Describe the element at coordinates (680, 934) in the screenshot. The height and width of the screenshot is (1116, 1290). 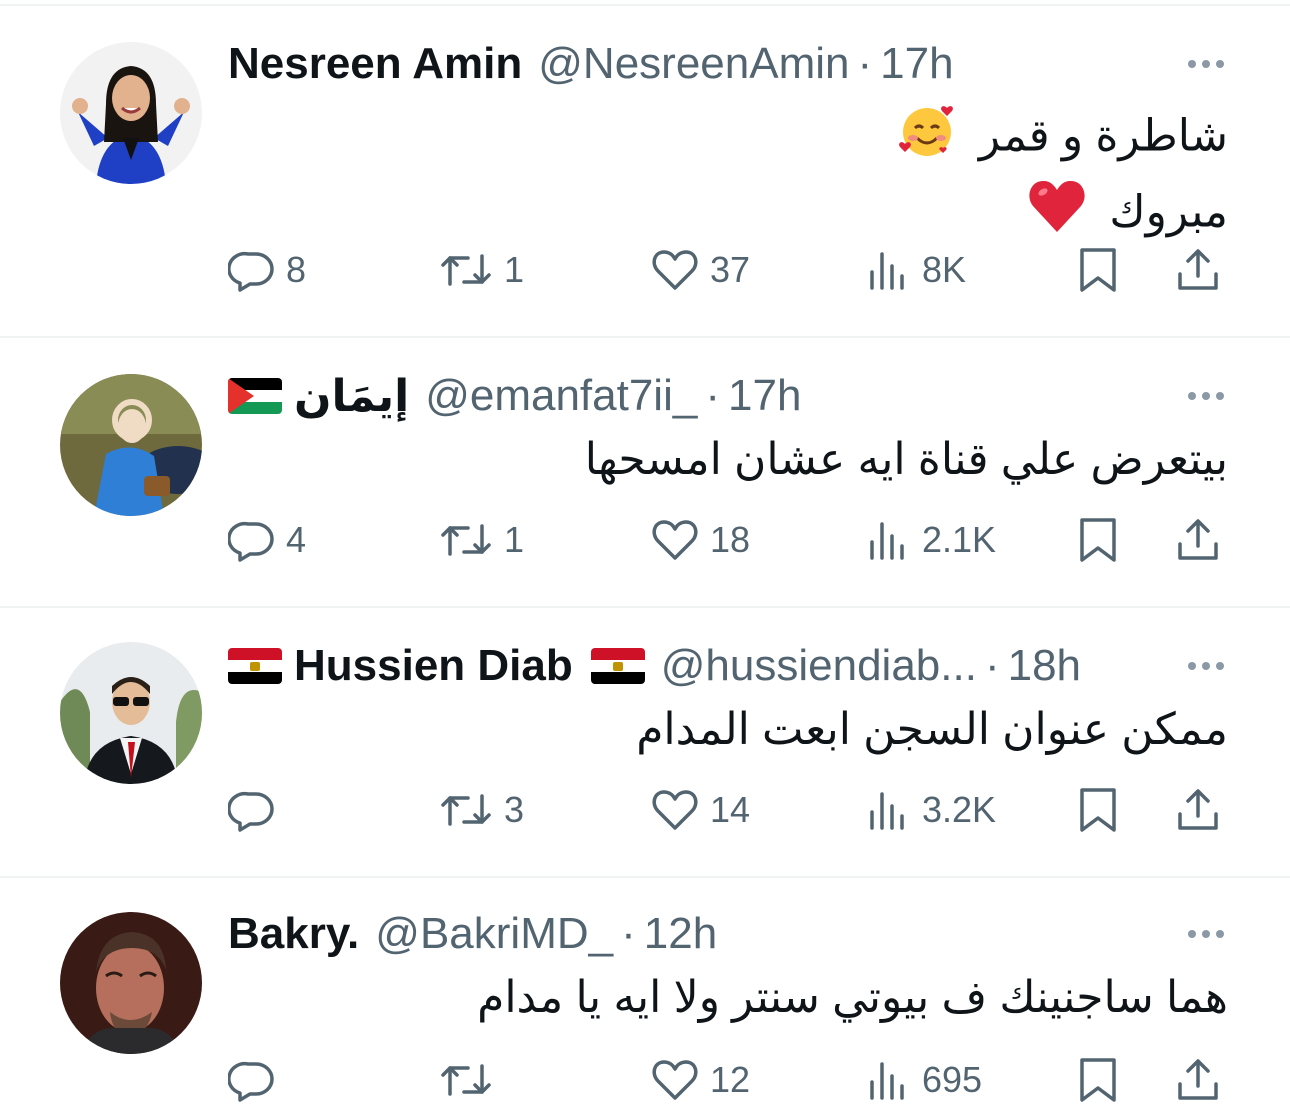
I see `timestamp: 12h` at that location.